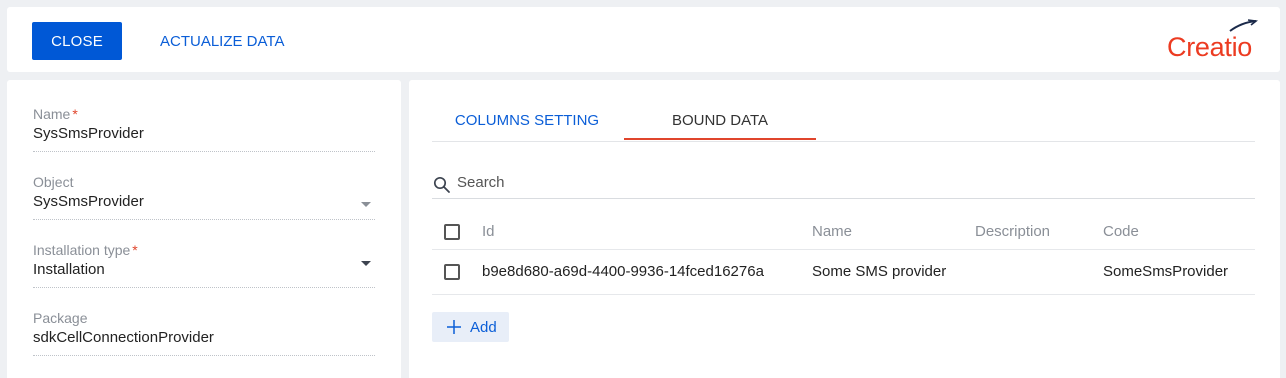 This screenshot has width=1286, height=378. Describe the element at coordinates (452, 232) in the screenshot. I see `select-all-checkbox` at that location.